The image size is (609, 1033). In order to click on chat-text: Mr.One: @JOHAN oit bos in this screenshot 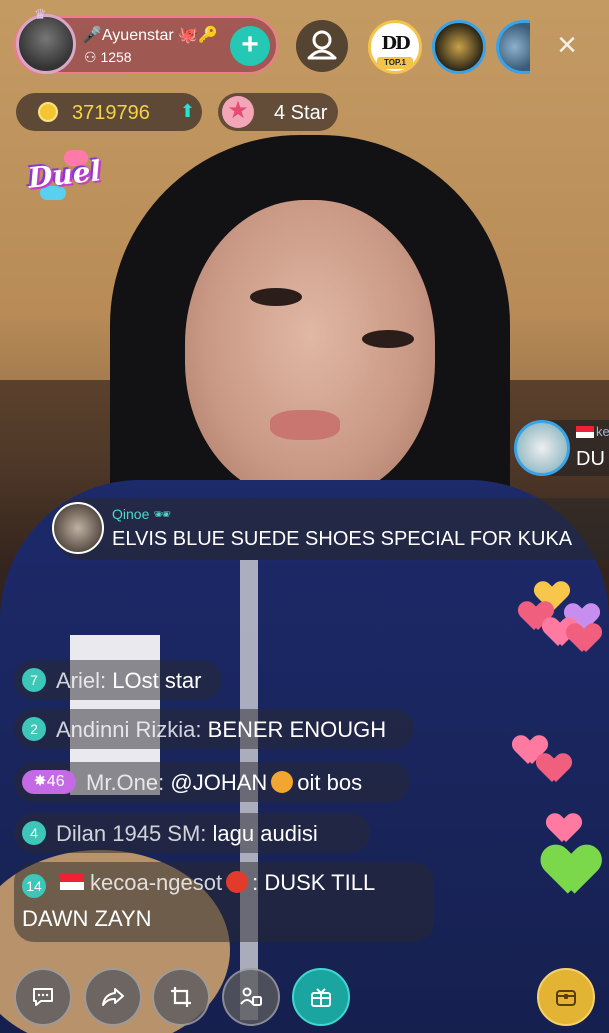, I will do `click(224, 782)`.